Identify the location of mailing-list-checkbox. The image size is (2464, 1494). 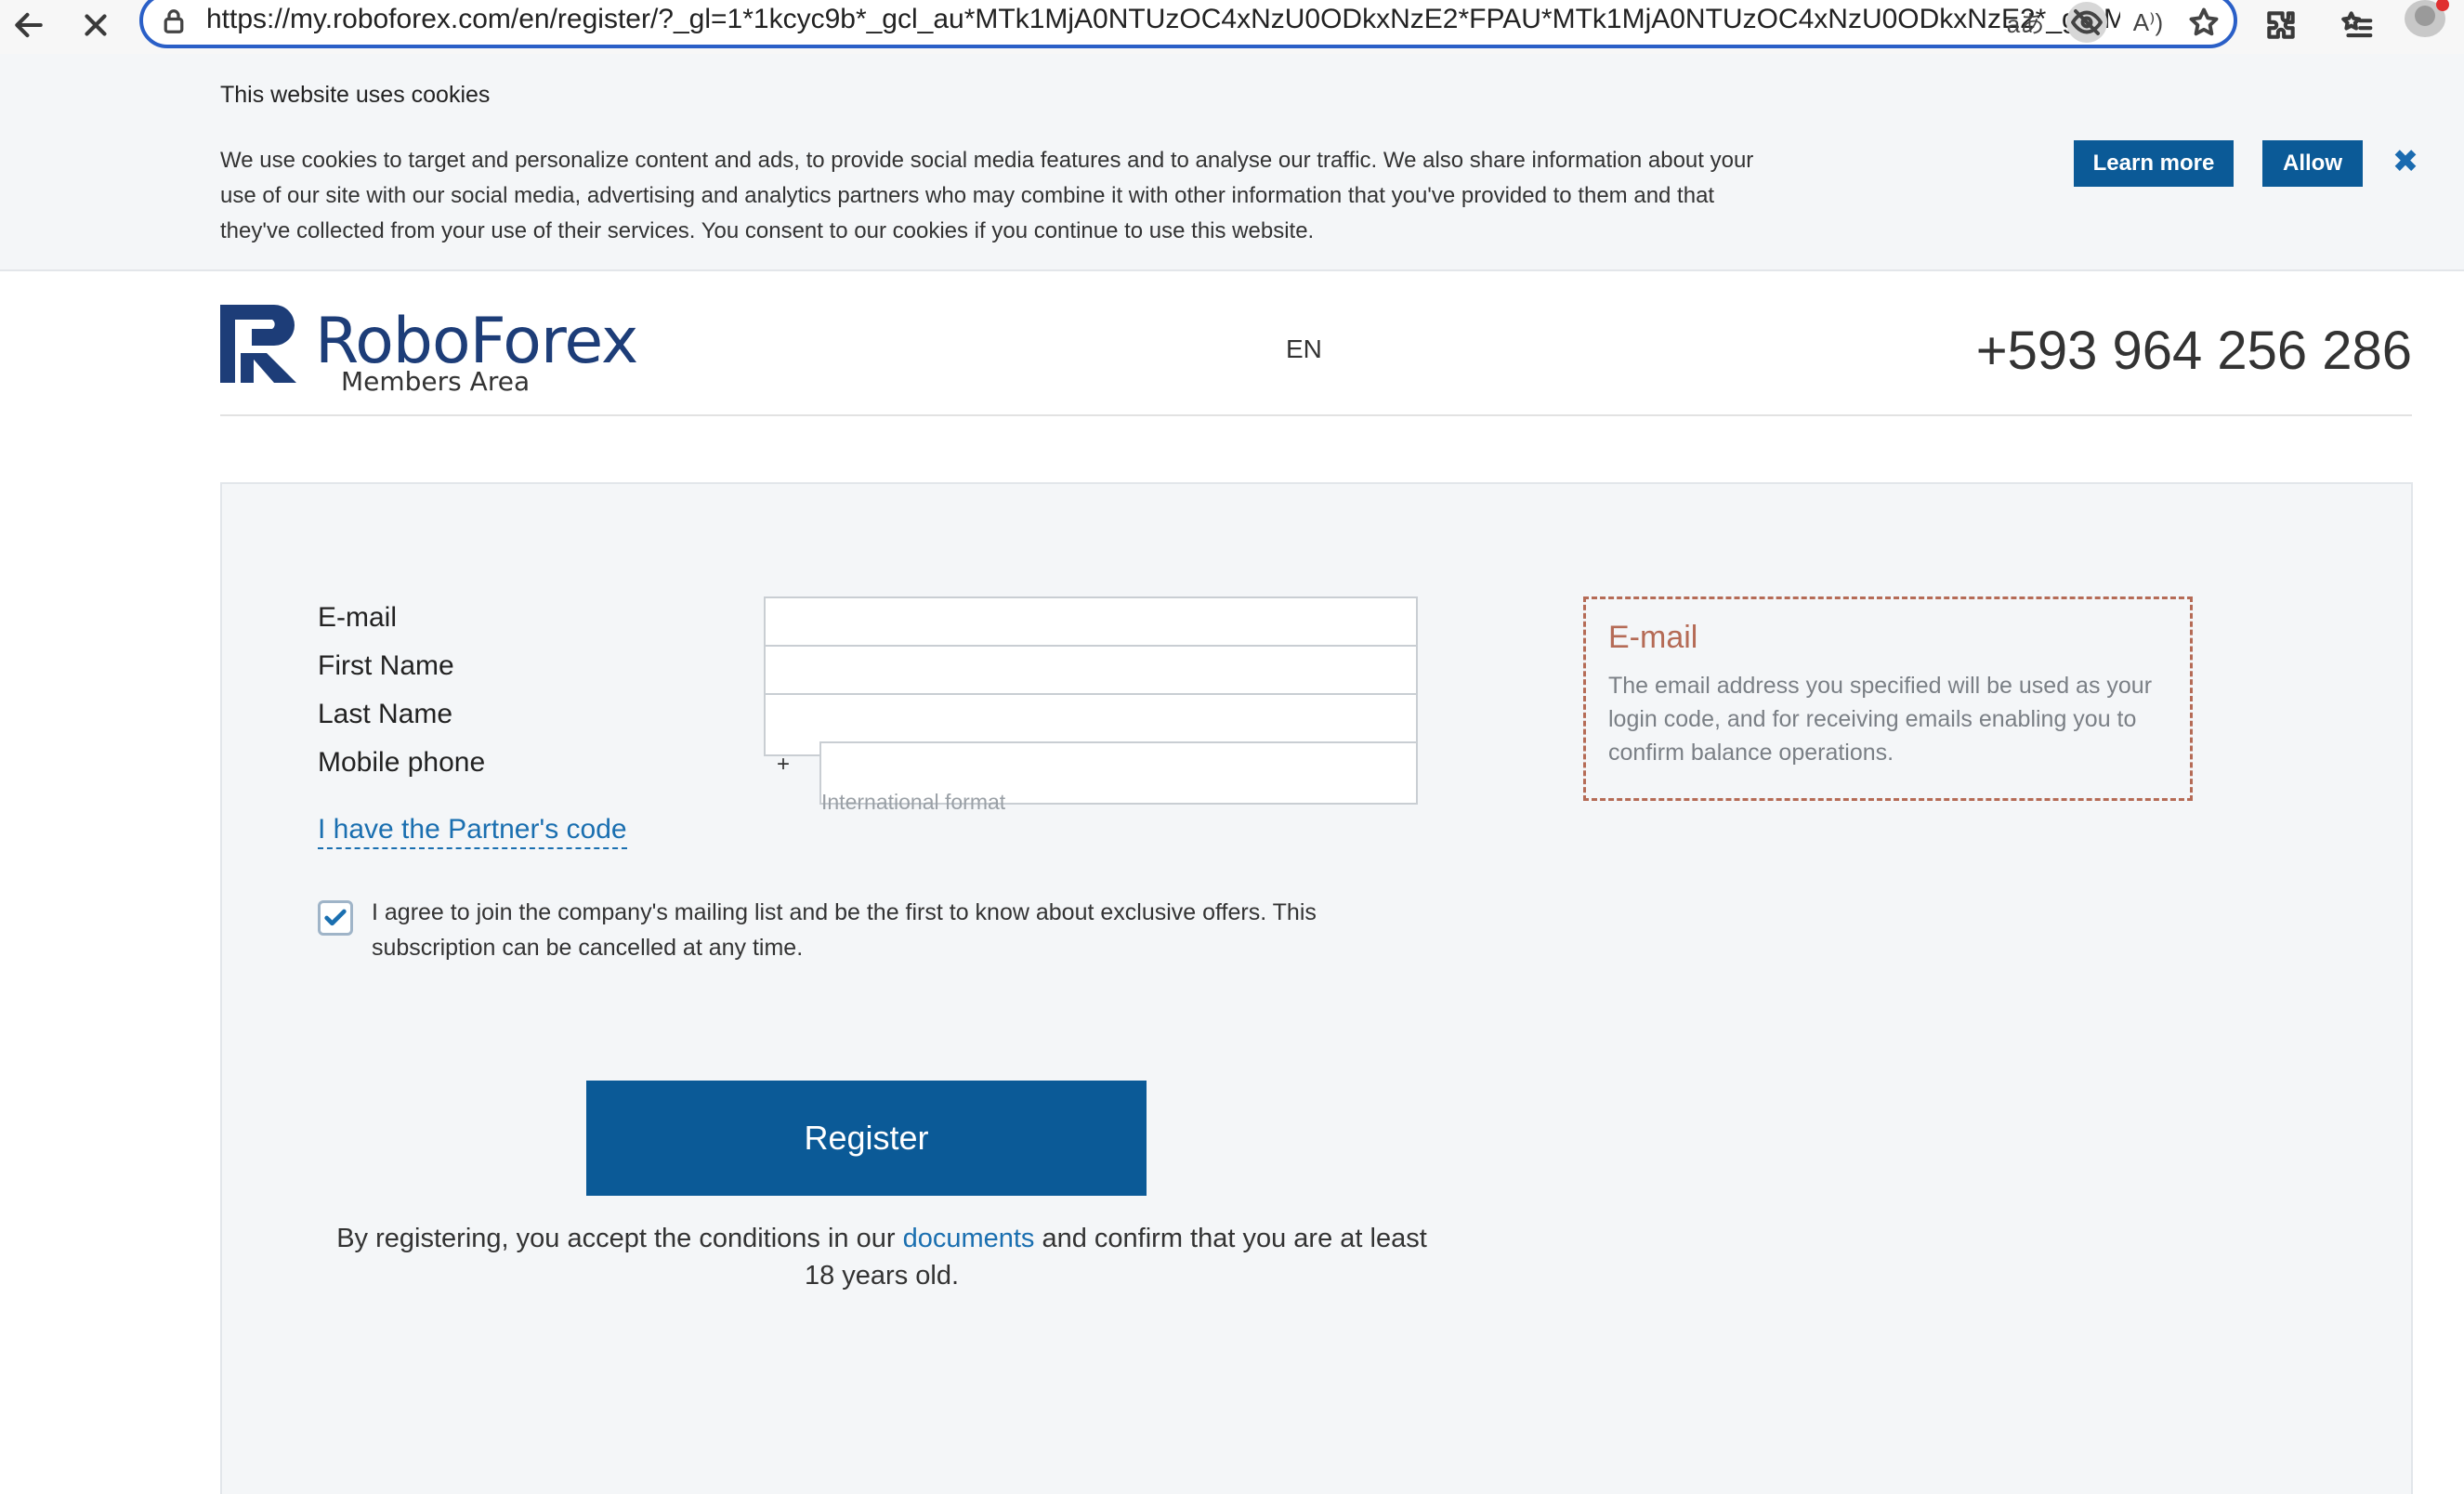
(335, 918).